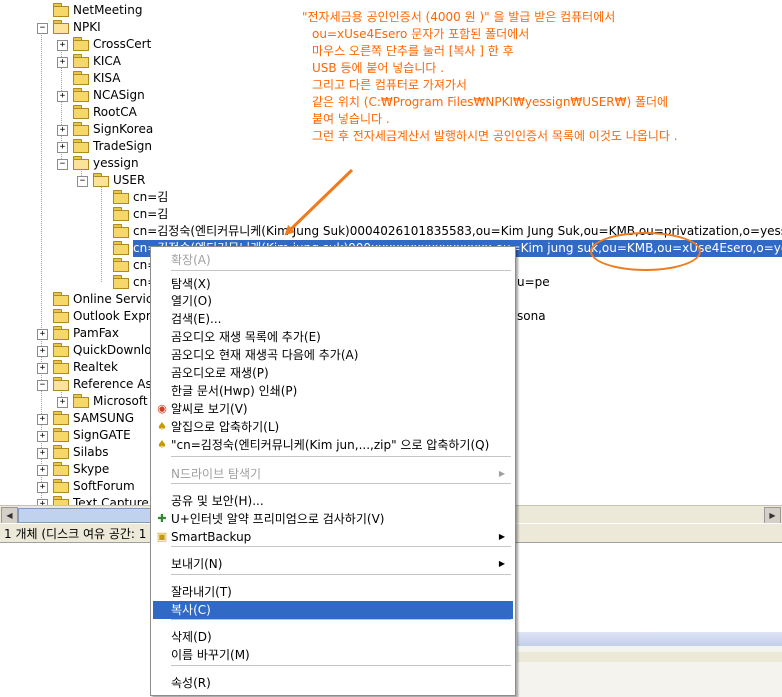  Describe the element at coordinates (119, 95) in the screenshot. I see `tree-item-label: NCASign` at that location.